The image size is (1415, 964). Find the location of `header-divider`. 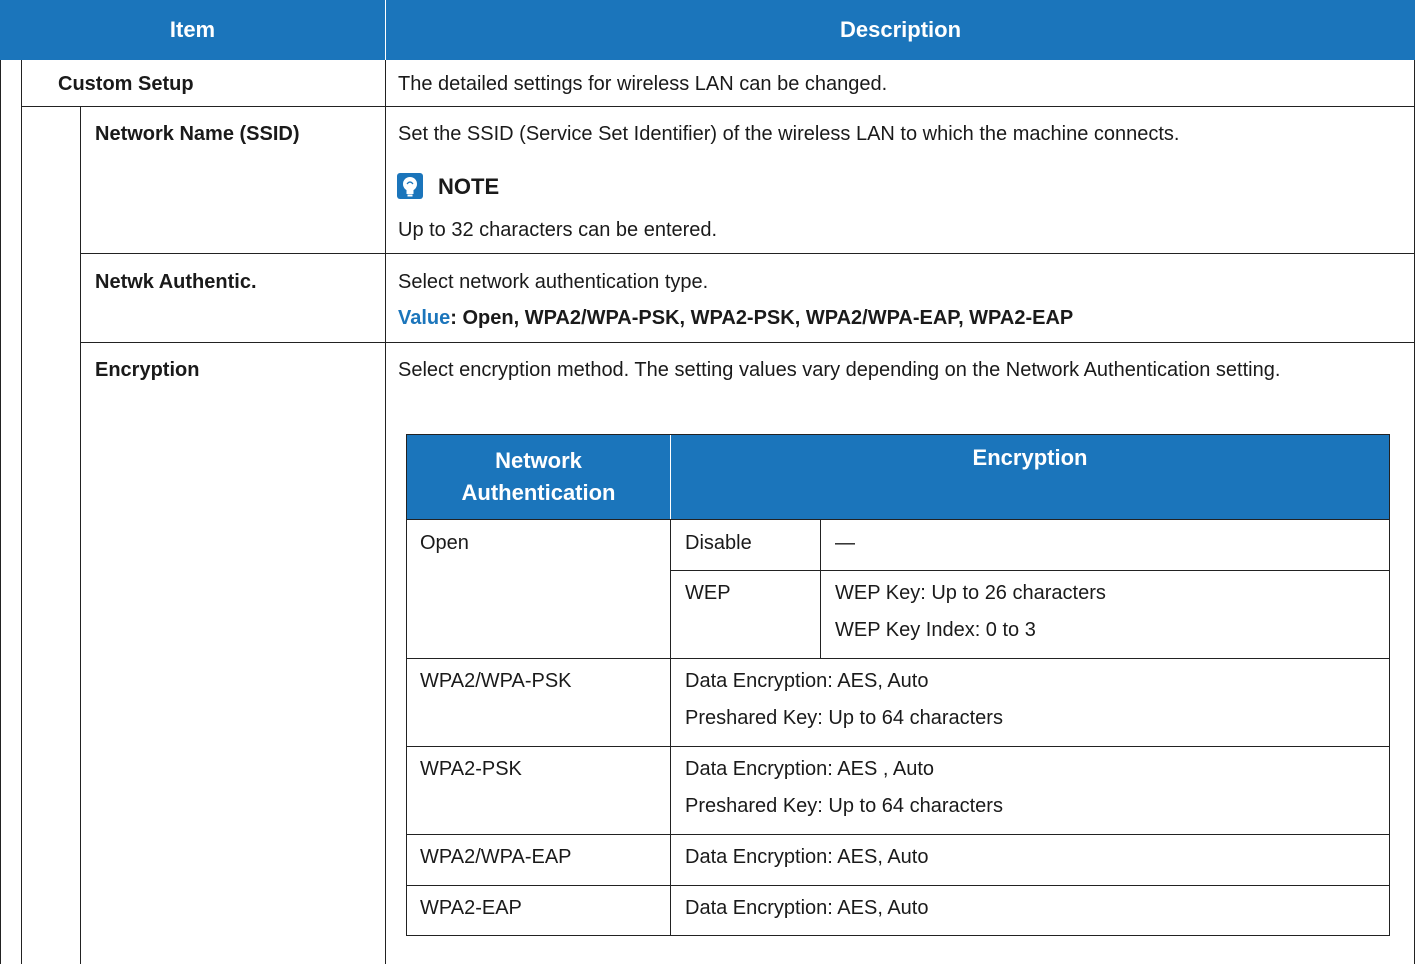

header-divider is located at coordinates (385, 30).